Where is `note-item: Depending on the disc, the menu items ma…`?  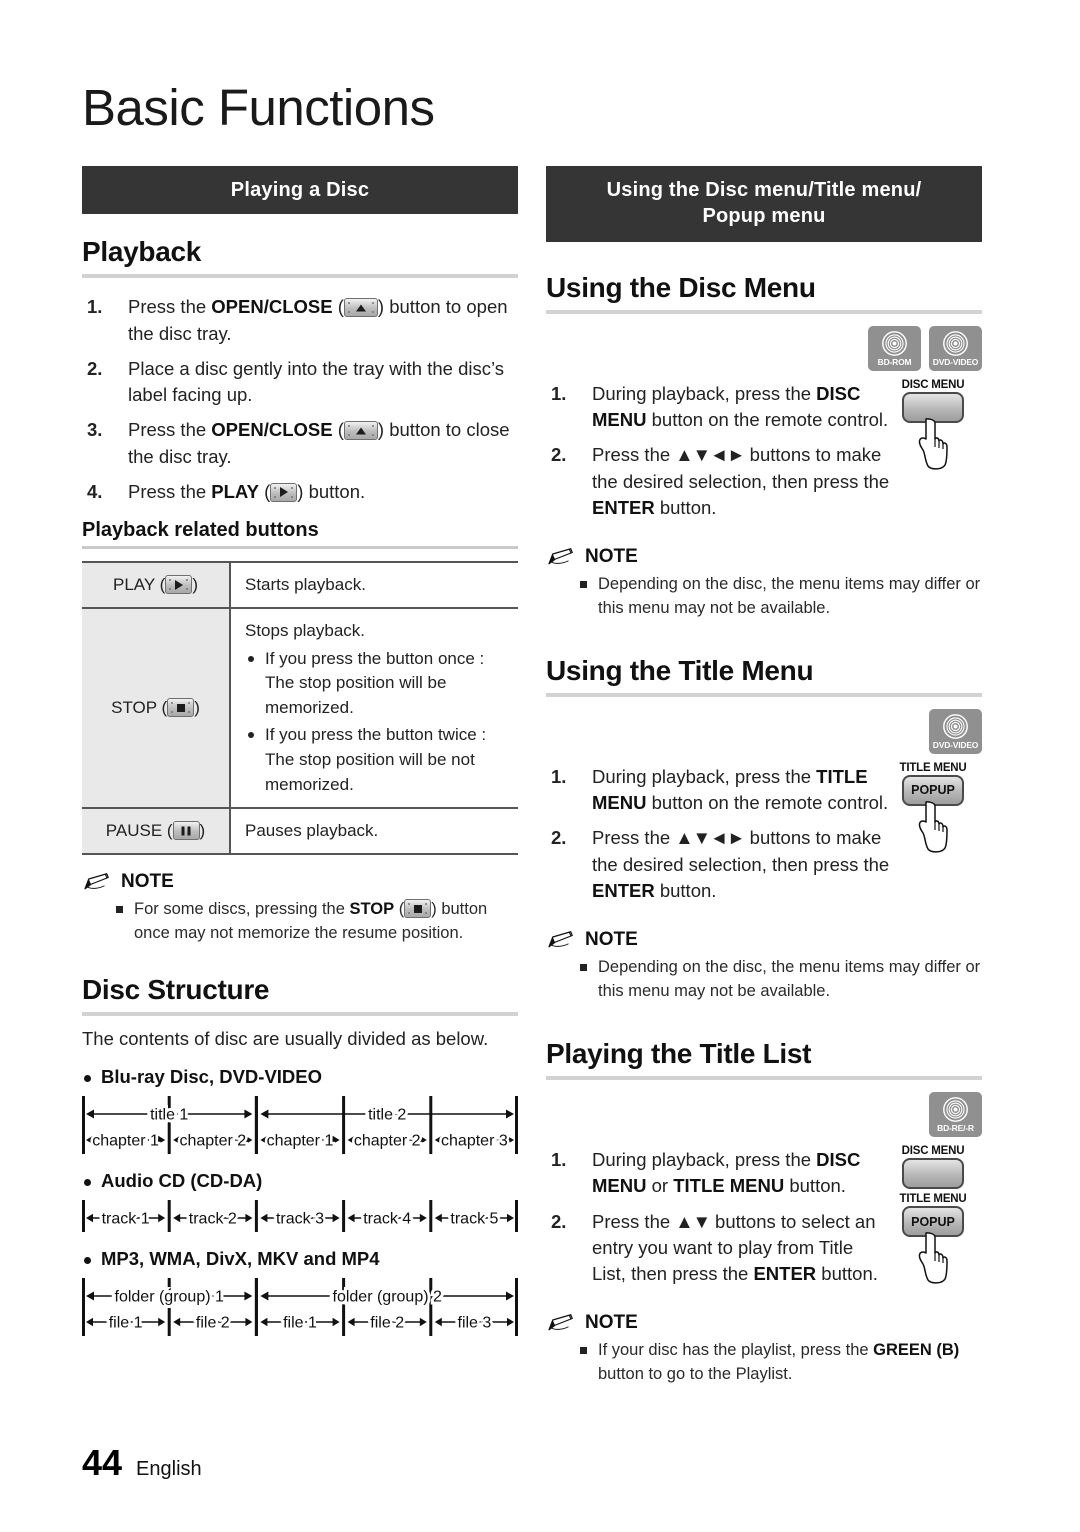 note-item: Depending on the disc, the menu items ma… is located at coordinates (764, 597).